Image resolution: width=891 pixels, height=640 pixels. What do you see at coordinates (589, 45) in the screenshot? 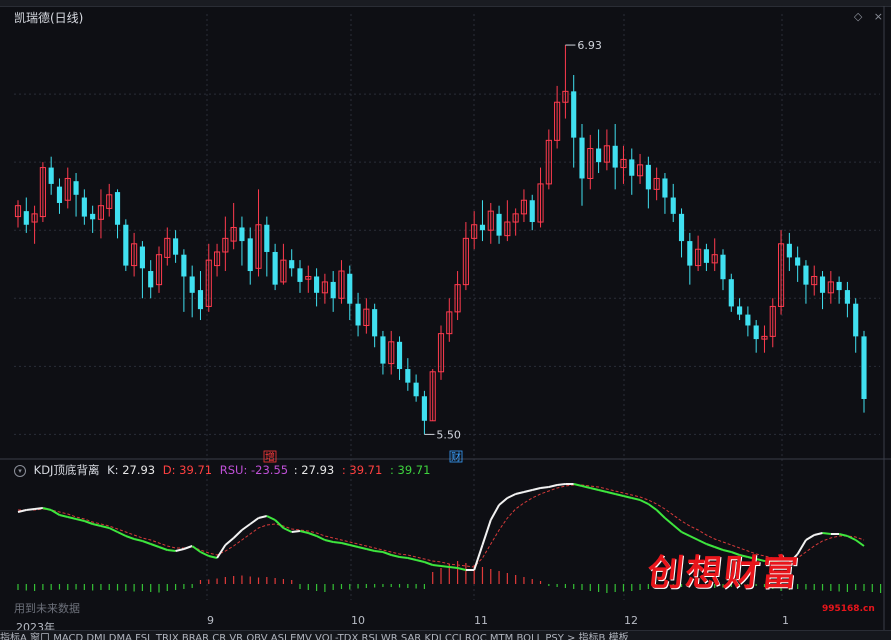
I see `high-label: 6.93` at bounding box center [589, 45].